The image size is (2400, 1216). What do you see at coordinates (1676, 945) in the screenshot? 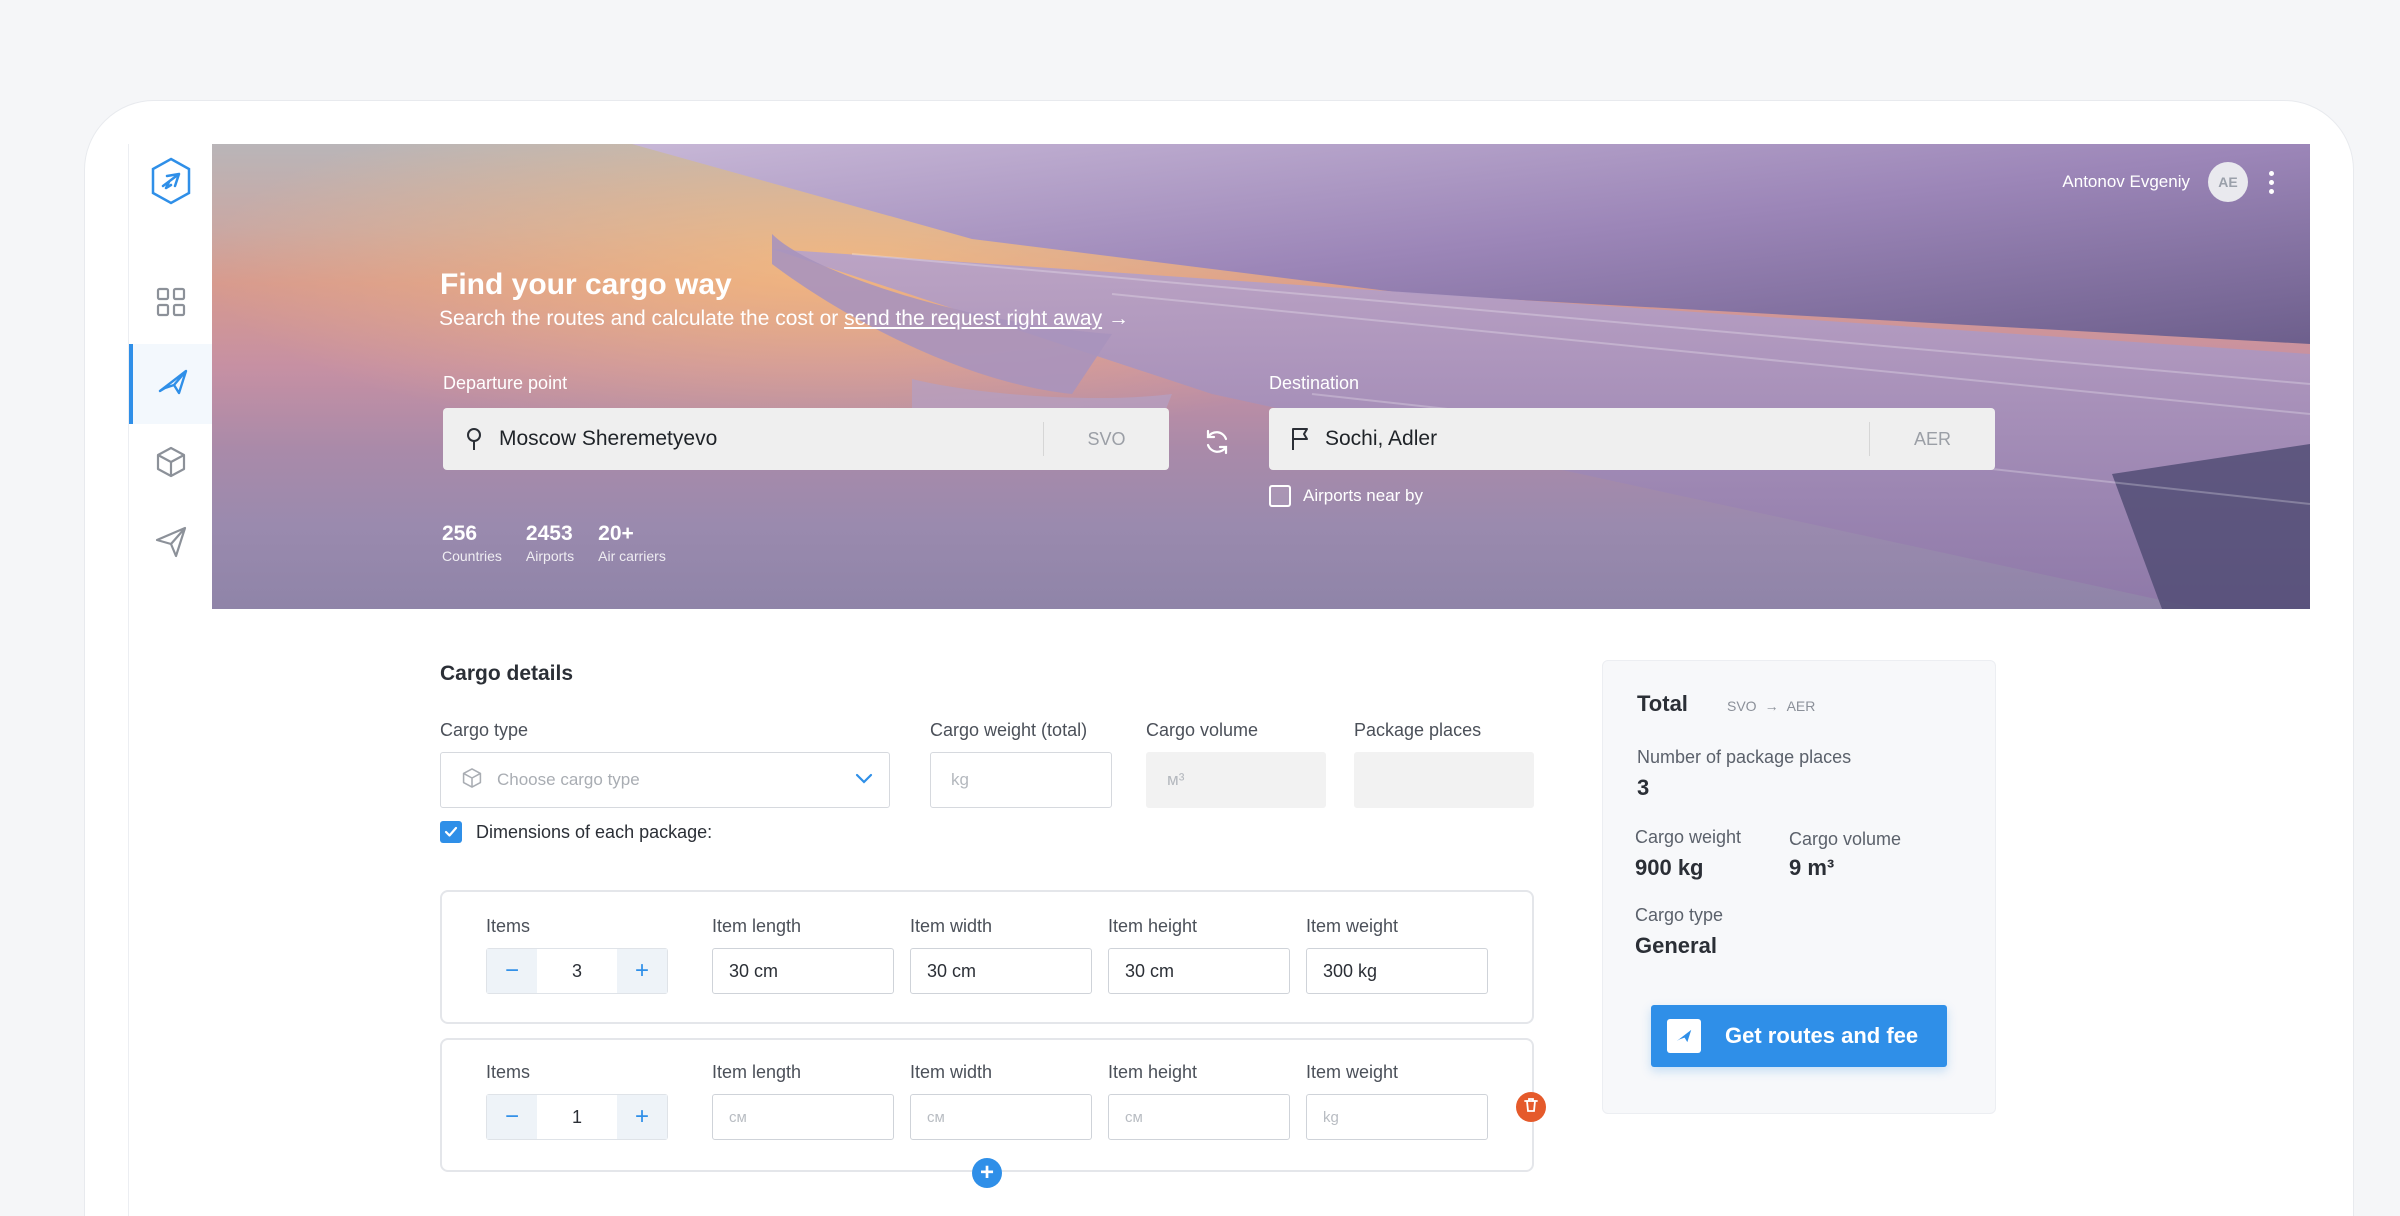
I see `type-value: General` at bounding box center [1676, 945].